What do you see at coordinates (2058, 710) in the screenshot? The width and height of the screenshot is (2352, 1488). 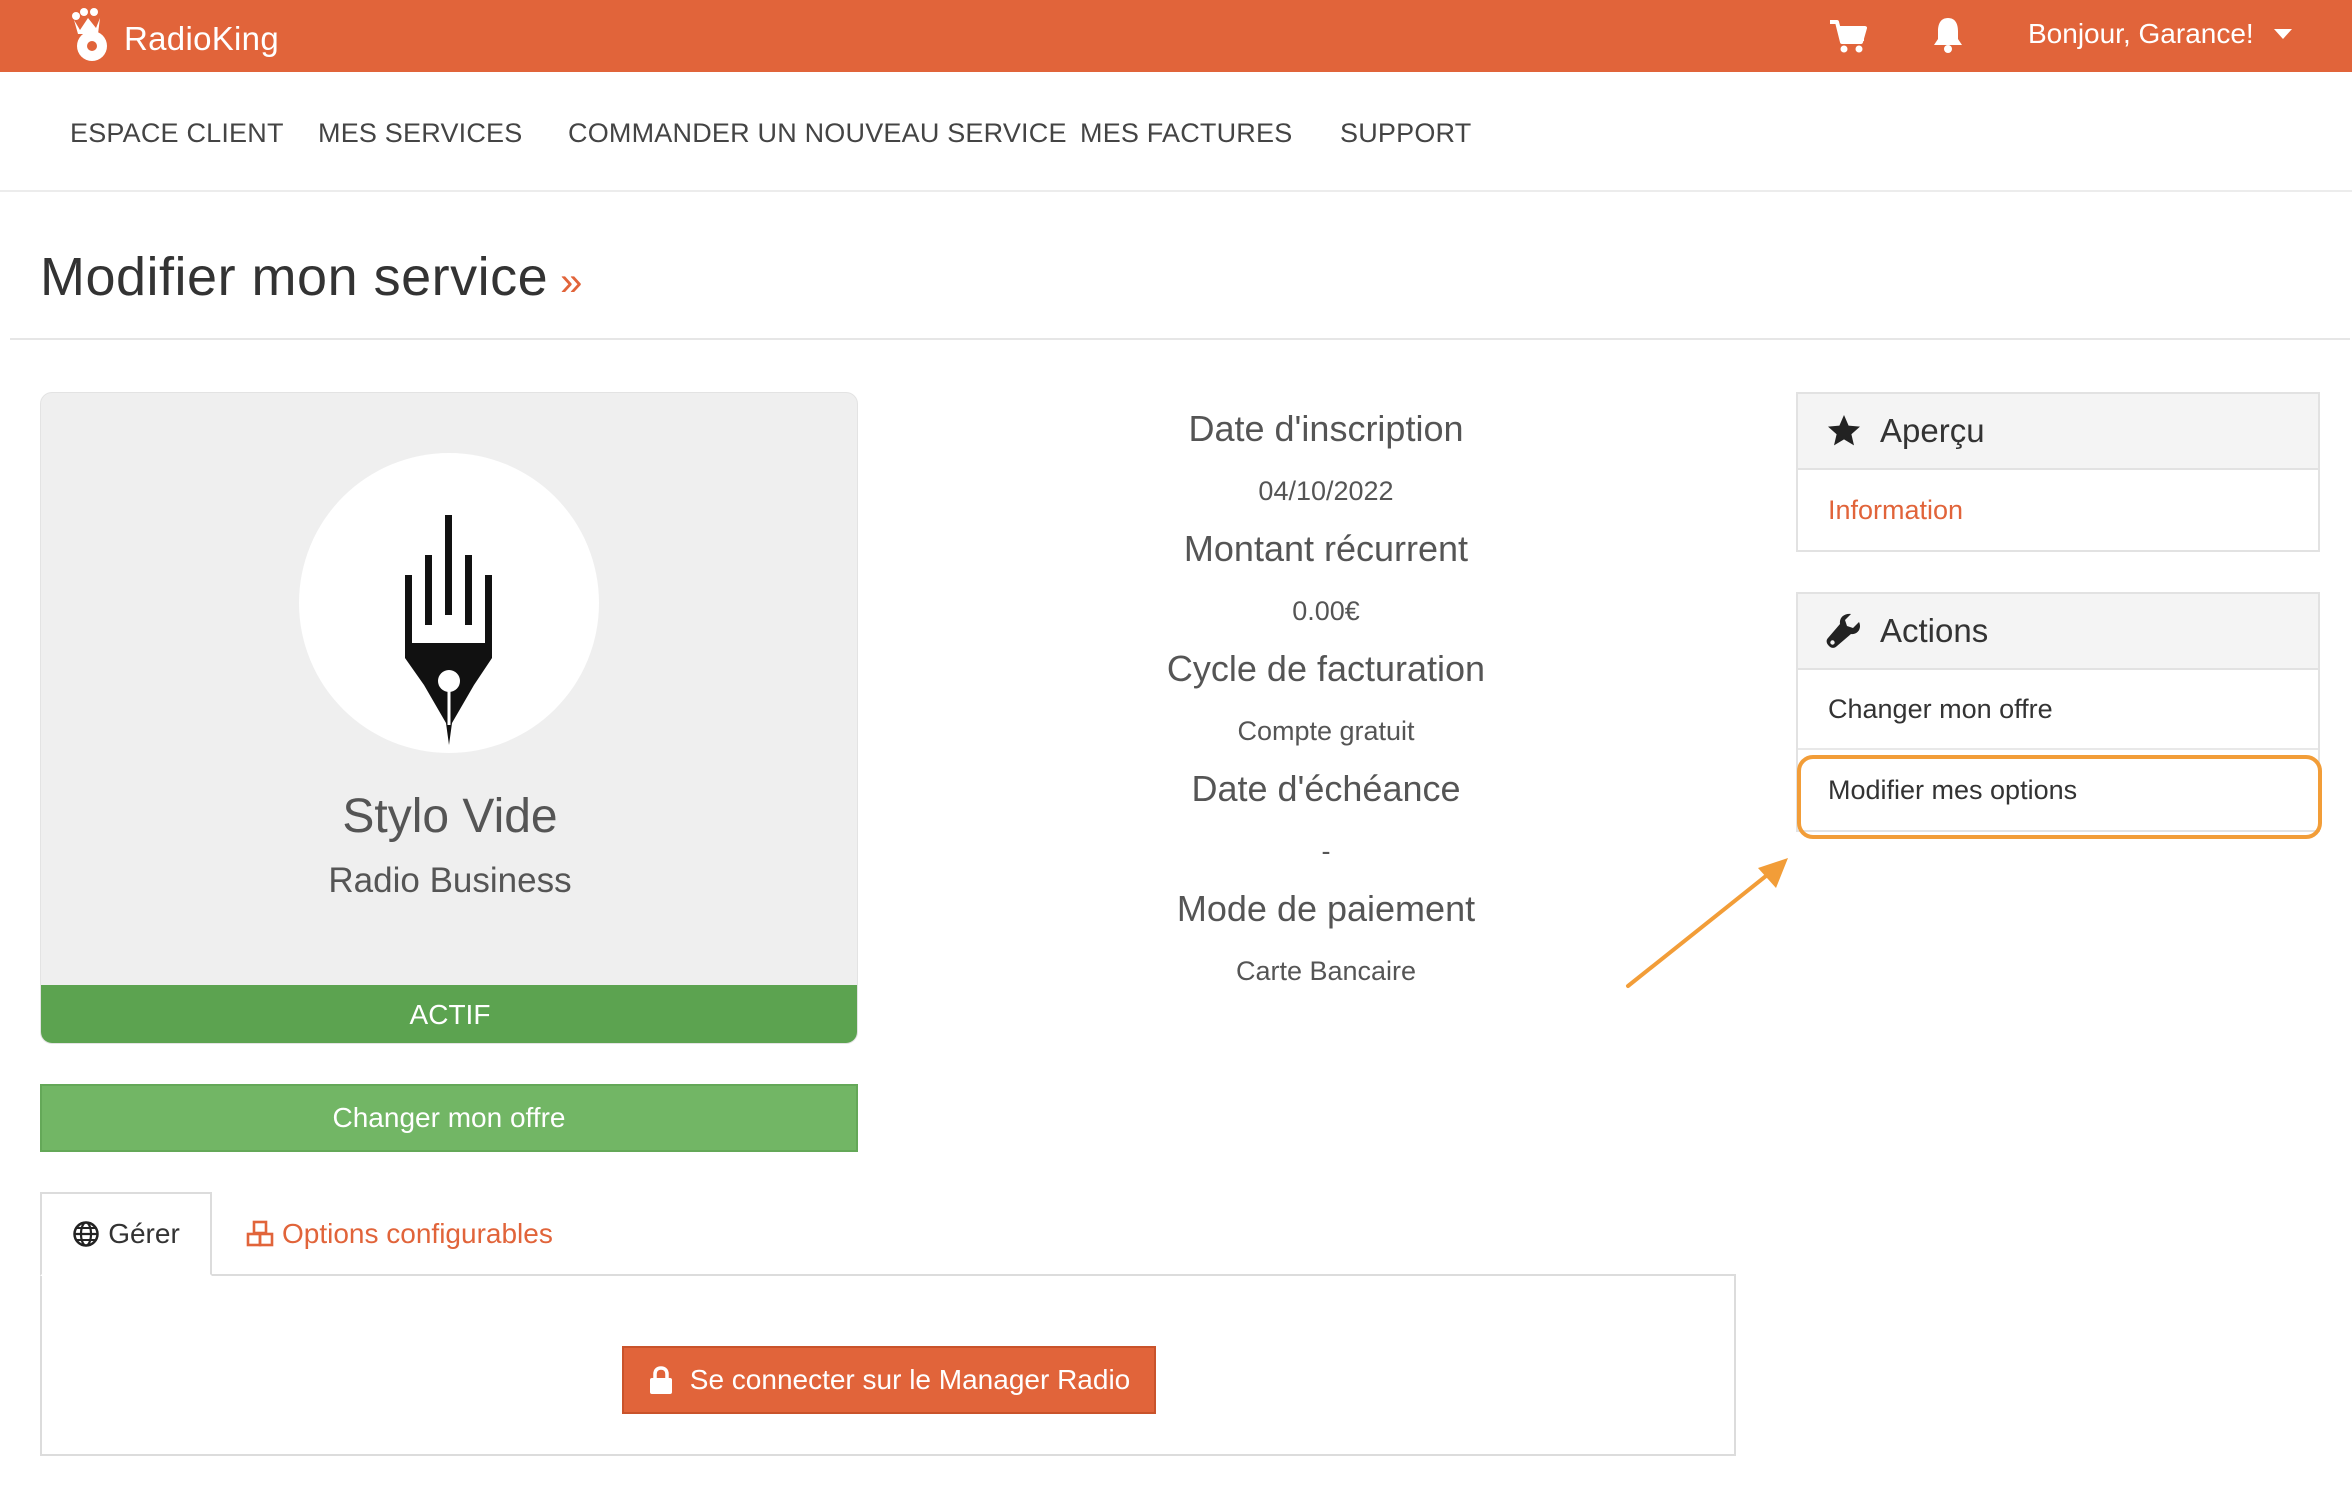 I see `action-change-offer: Changer mon offre` at bounding box center [2058, 710].